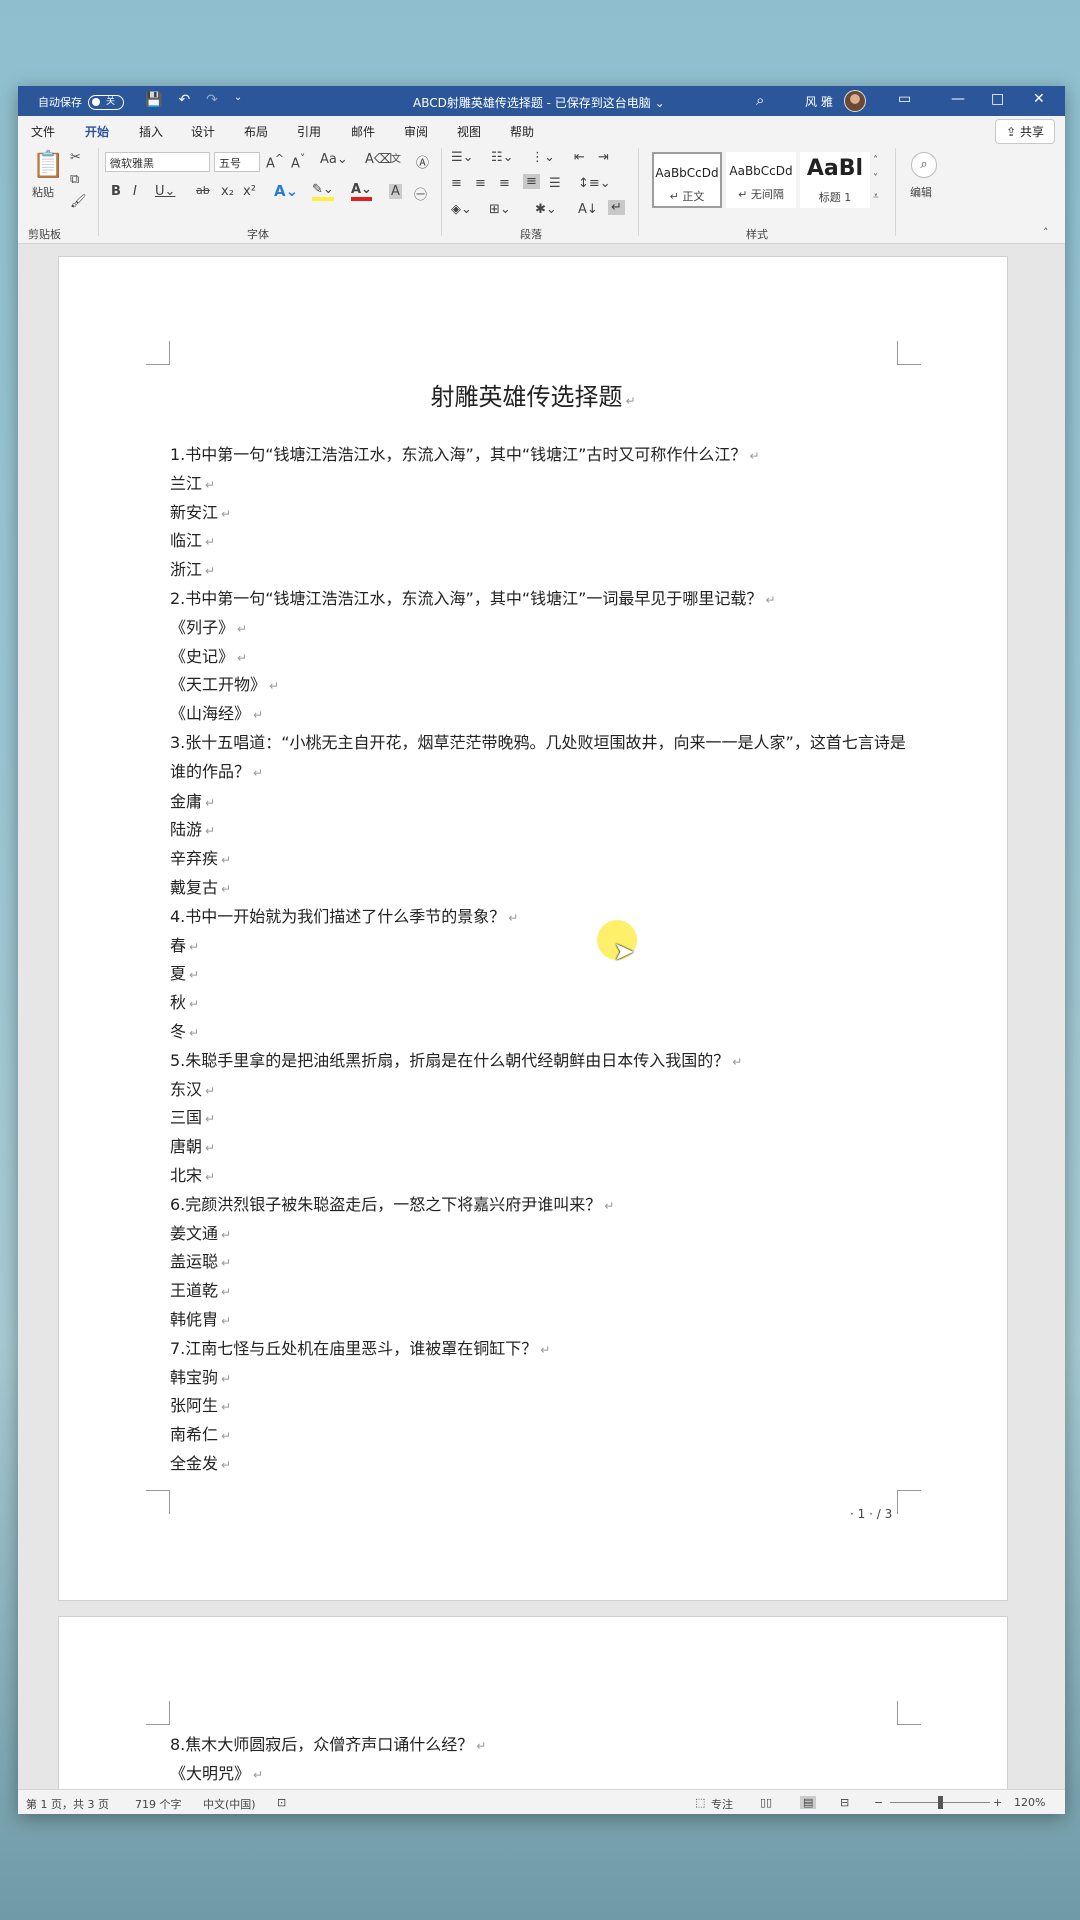 The height and width of the screenshot is (1920, 1080). What do you see at coordinates (540, 1003) in the screenshot?
I see `option-line: 秋 ↵` at bounding box center [540, 1003].